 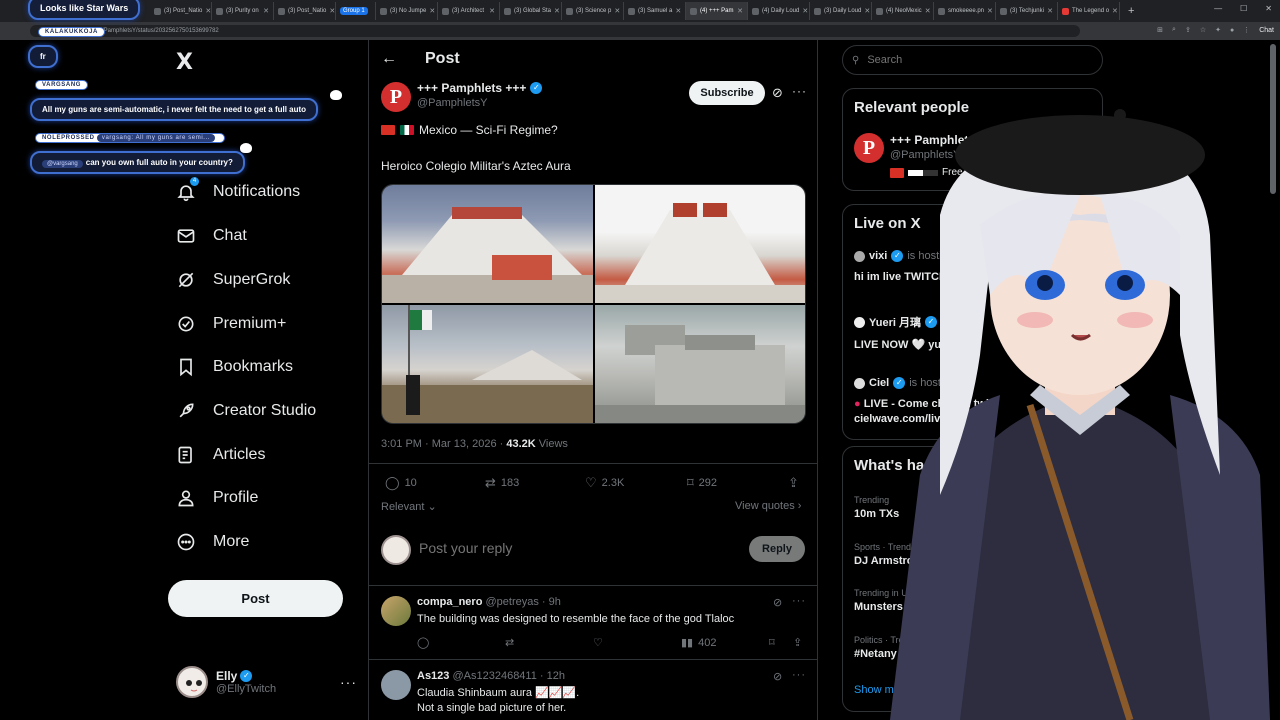 I want to click on view-quotes-link: View quotes ›, so click(x=768, y=506).